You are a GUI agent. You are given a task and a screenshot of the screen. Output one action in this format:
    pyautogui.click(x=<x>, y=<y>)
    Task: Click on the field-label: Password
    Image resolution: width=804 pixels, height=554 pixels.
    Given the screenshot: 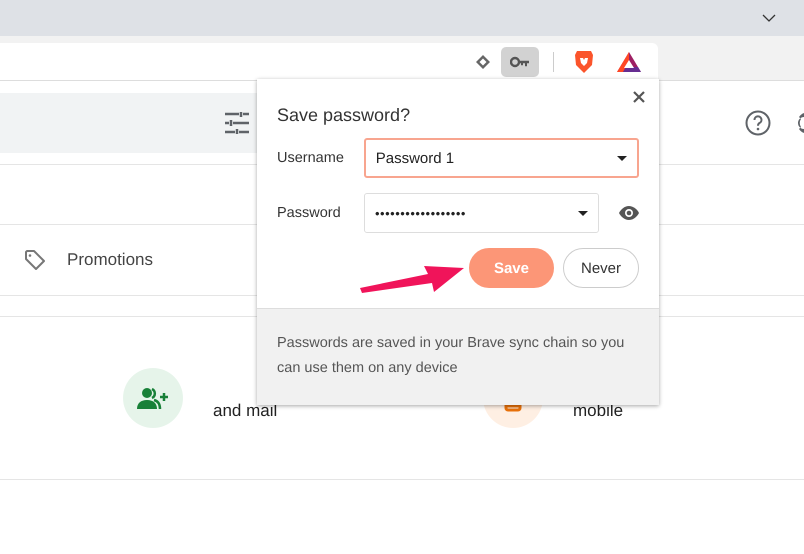 What is the action you would take?
    pyautogui.click(x=309, y=213)
    